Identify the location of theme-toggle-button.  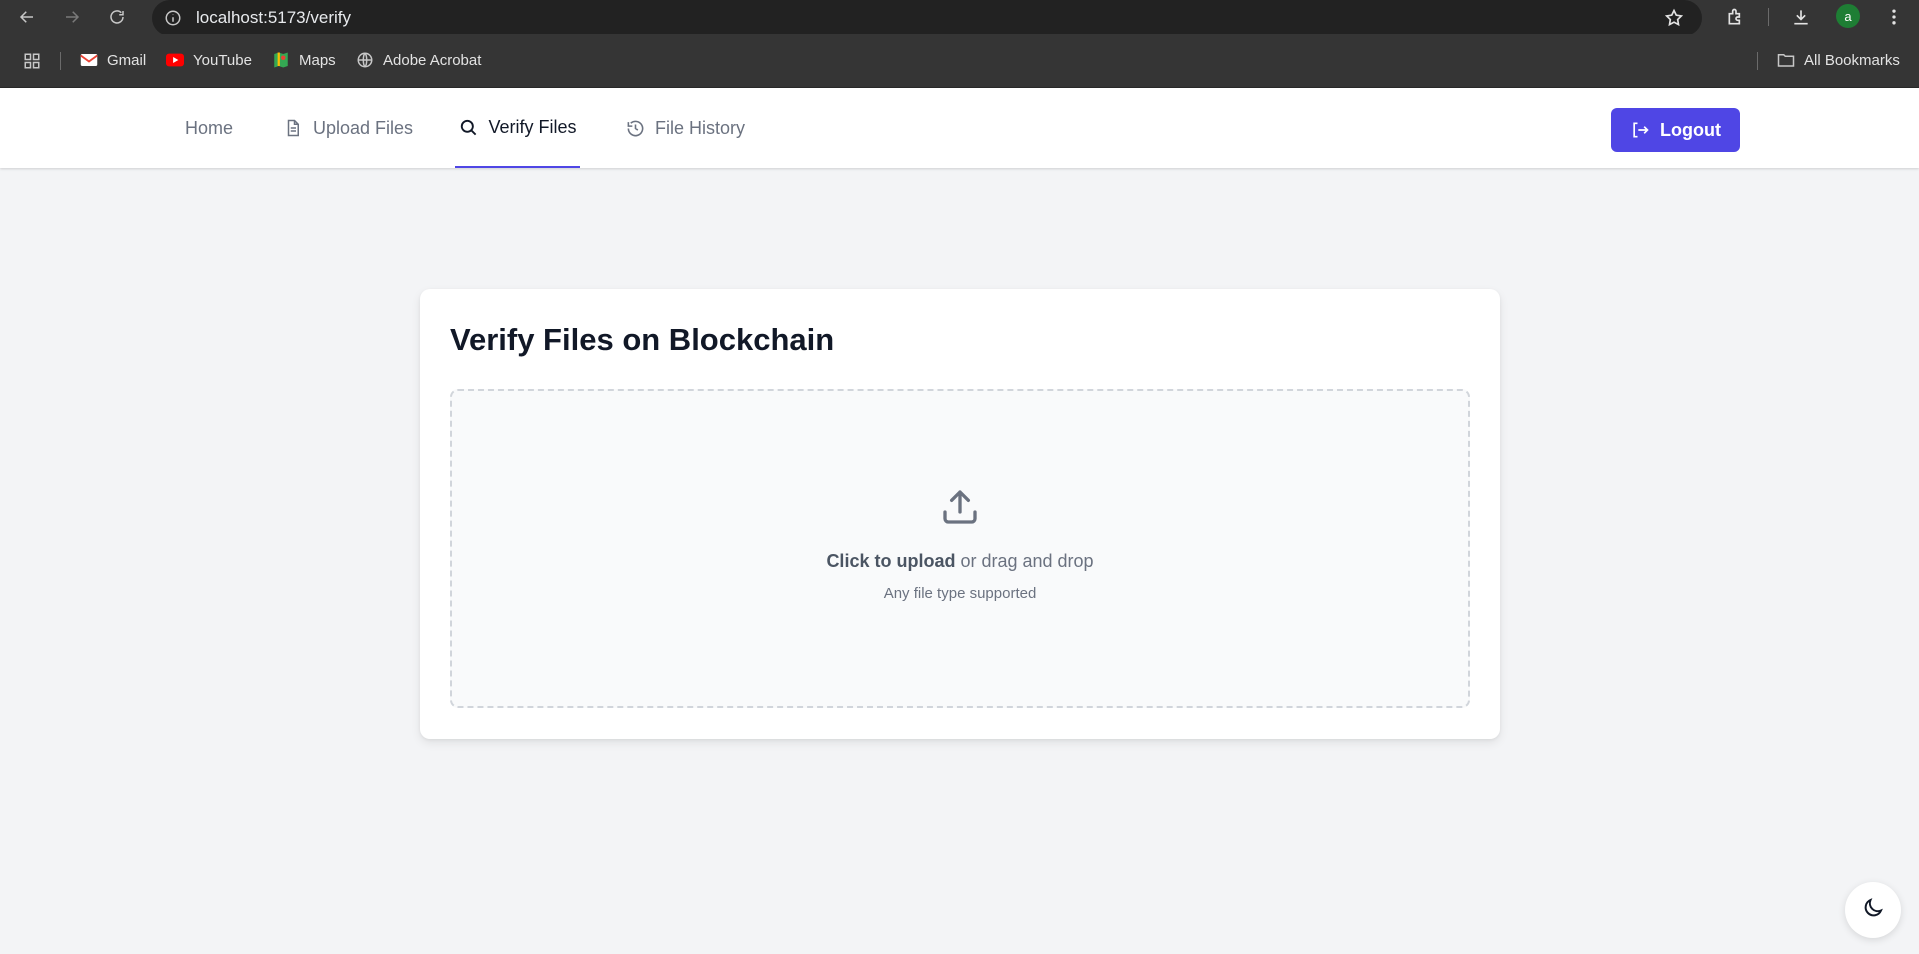
(1873, 910).